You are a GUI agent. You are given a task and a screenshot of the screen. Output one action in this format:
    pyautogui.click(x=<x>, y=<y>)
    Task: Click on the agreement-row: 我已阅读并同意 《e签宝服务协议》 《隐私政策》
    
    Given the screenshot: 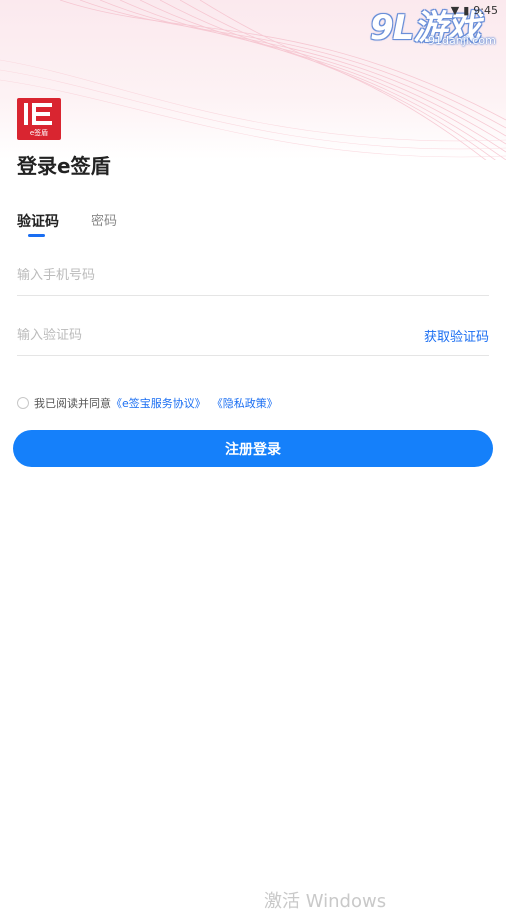 What is the action you would take?
    pyautogui.click(x=147, y=403)
    